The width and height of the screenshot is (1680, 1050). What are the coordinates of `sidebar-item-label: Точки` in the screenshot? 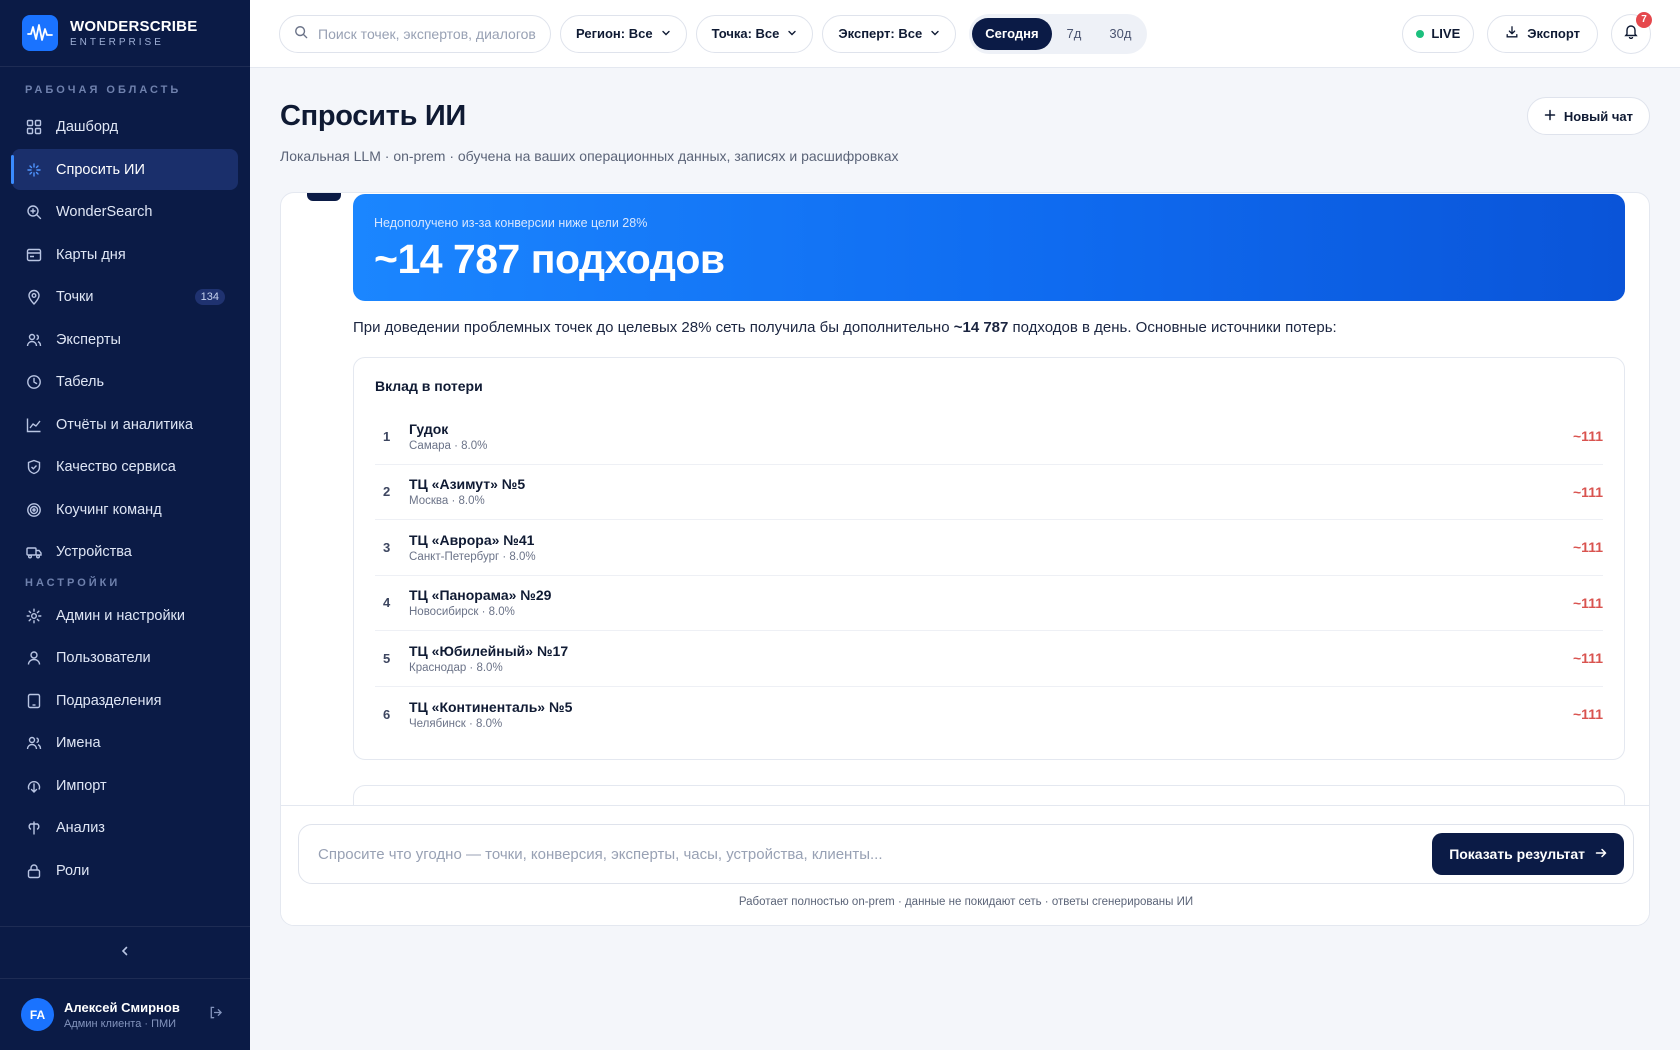 It's located at (75, 297).